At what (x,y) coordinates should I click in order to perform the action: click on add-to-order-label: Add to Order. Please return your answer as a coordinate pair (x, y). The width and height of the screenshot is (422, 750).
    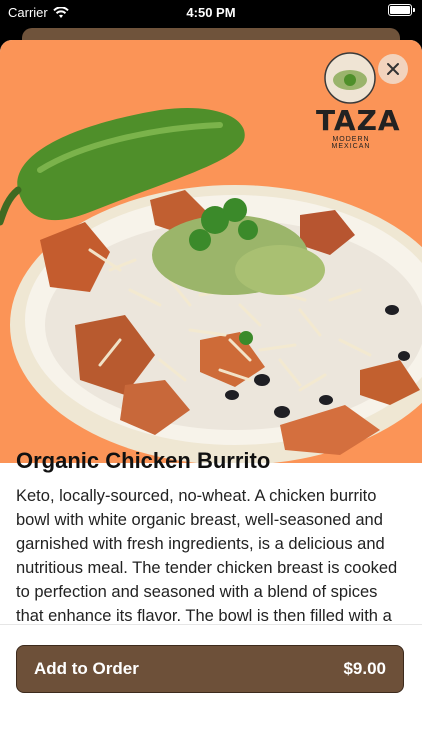
    Looking at the image, I should click on (86, 668).